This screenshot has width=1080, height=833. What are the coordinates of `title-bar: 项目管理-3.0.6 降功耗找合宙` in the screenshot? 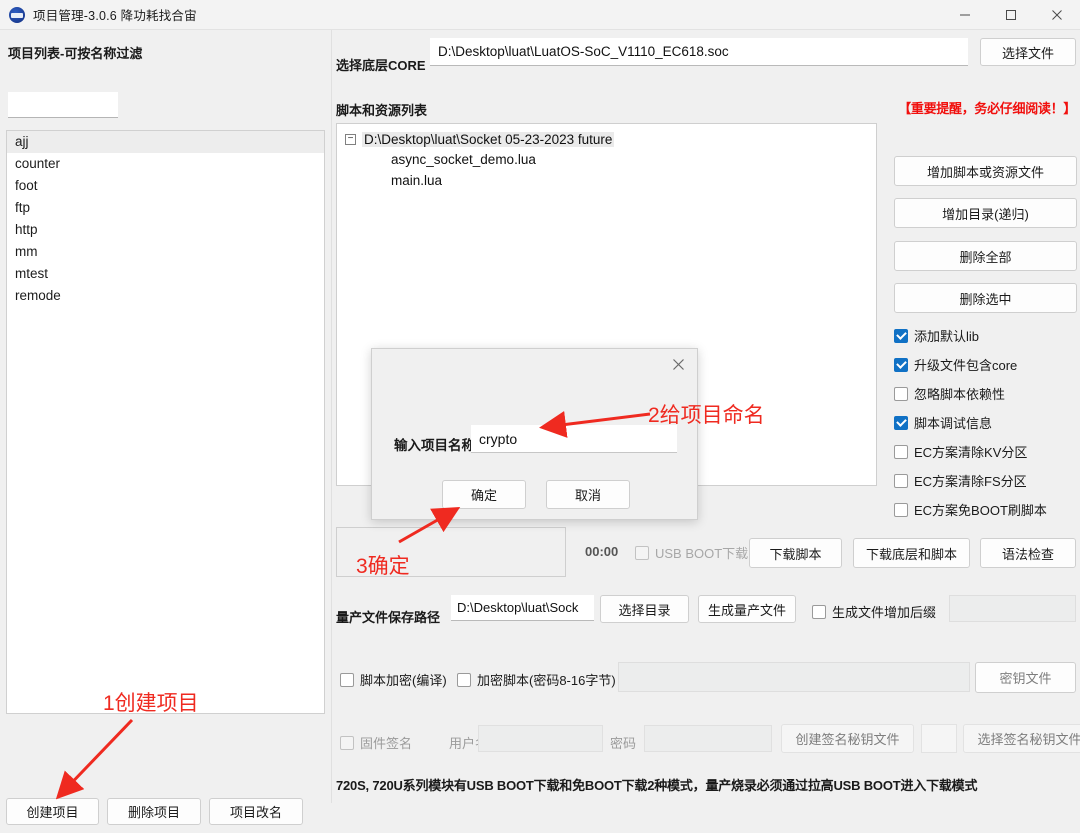 It's located at (540, 15).